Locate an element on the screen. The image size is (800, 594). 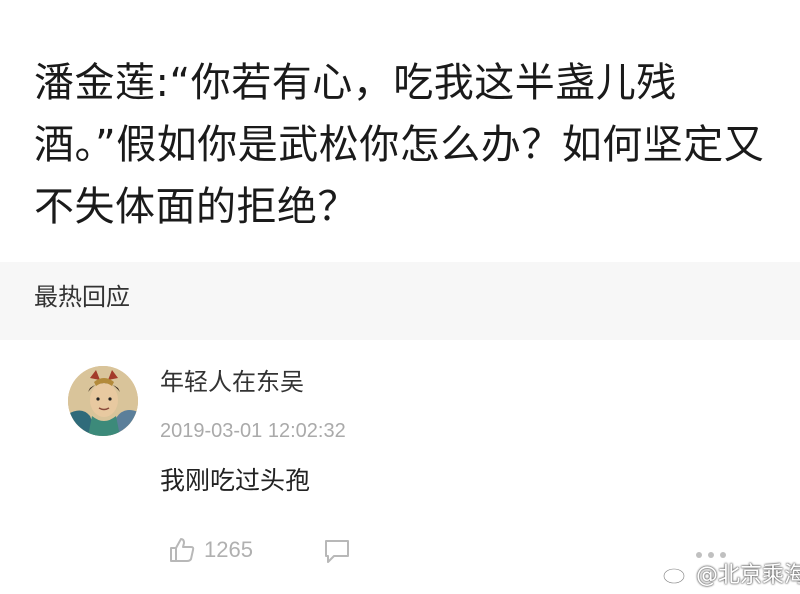
watermark: @北京乘海生 is located at coordinates (731, 573).